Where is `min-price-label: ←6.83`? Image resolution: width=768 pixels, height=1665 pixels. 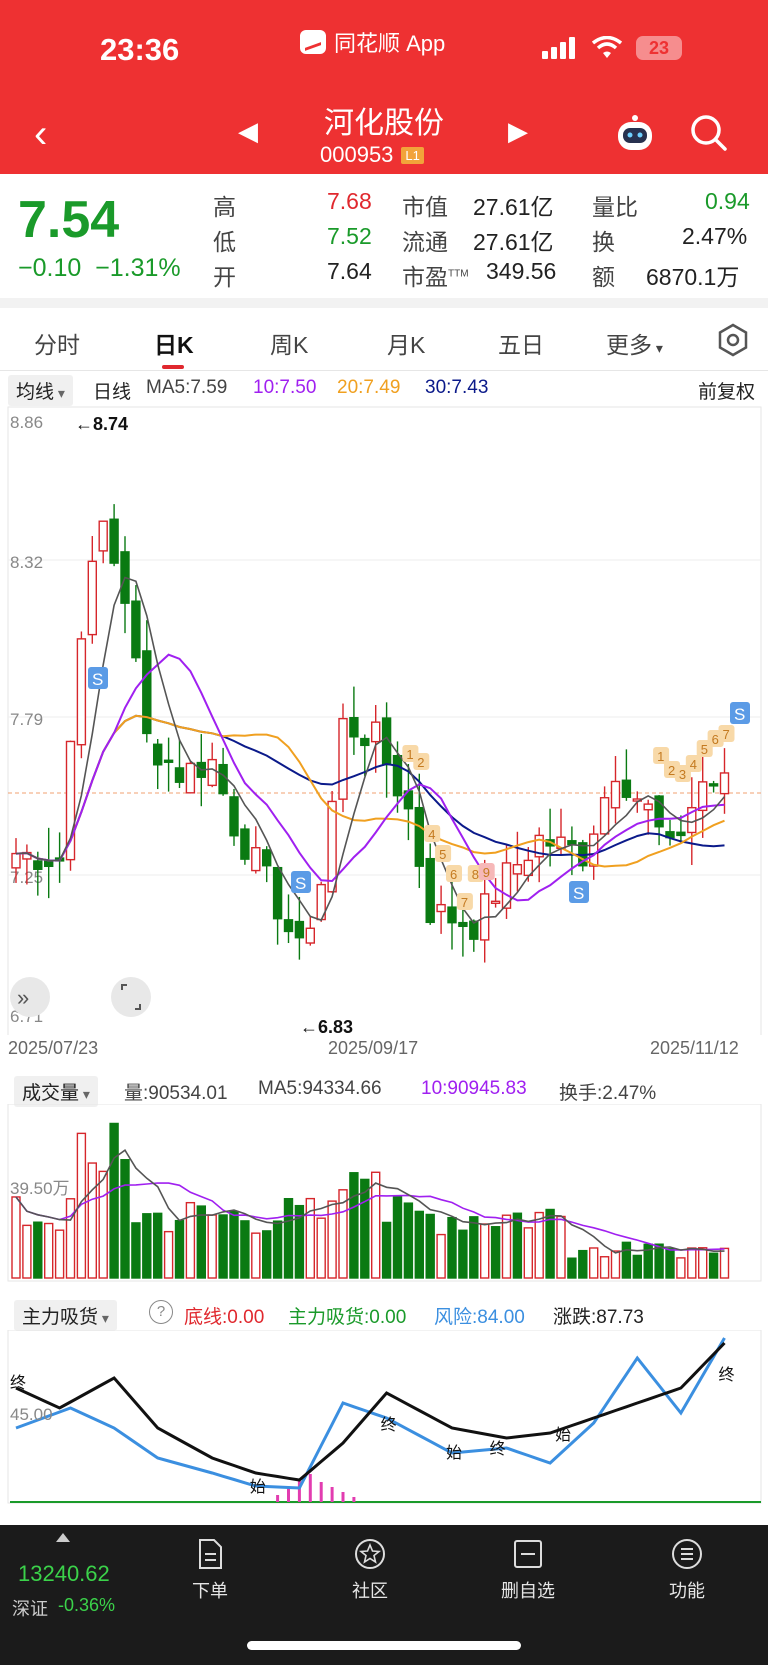
min-price-label: ←6.83 is located at coordinates (326, 1026).